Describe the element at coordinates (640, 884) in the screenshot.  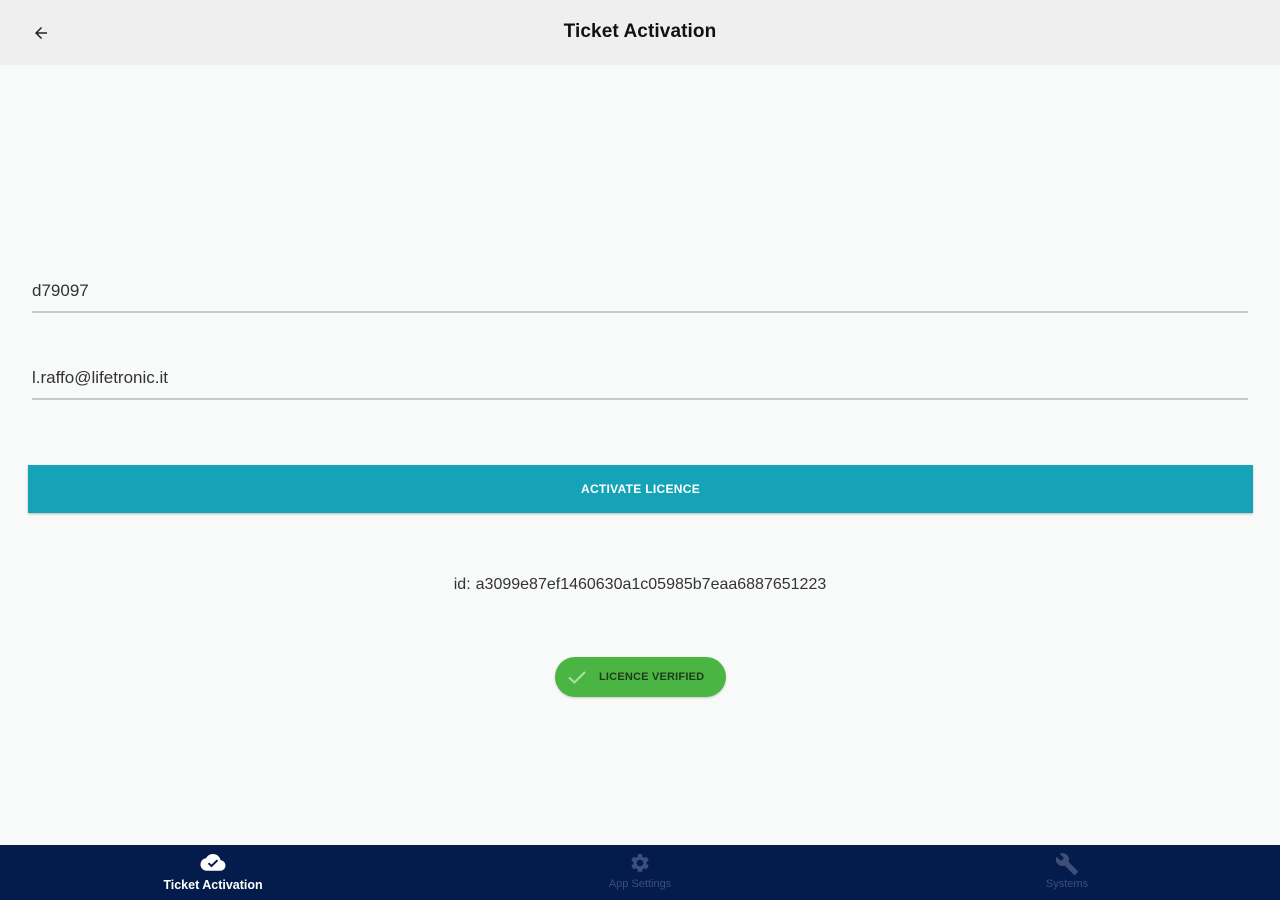
I see `nav-label-app-settings: App Settings` at that location.